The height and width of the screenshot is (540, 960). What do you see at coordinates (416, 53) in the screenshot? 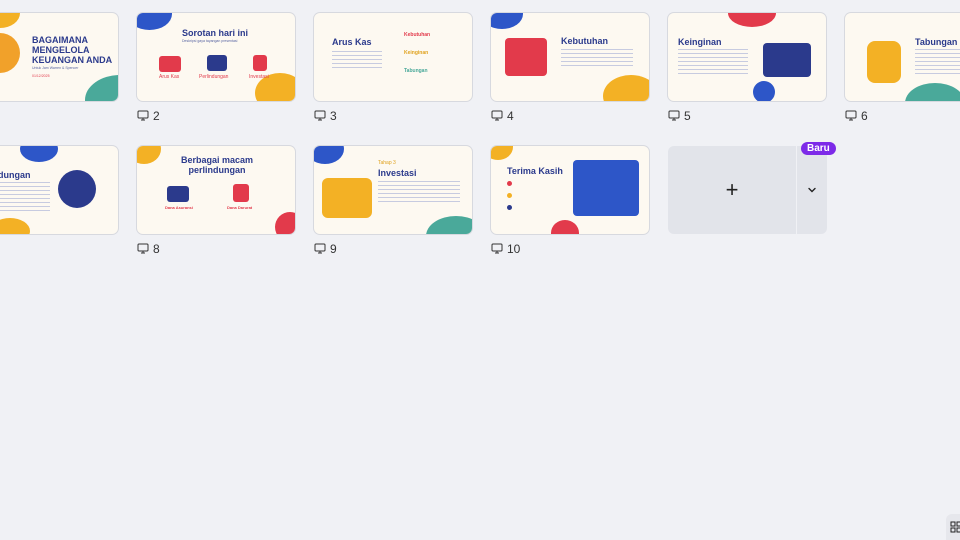
I see `slide-label: Keinginan` at bounding box center [416, 53].